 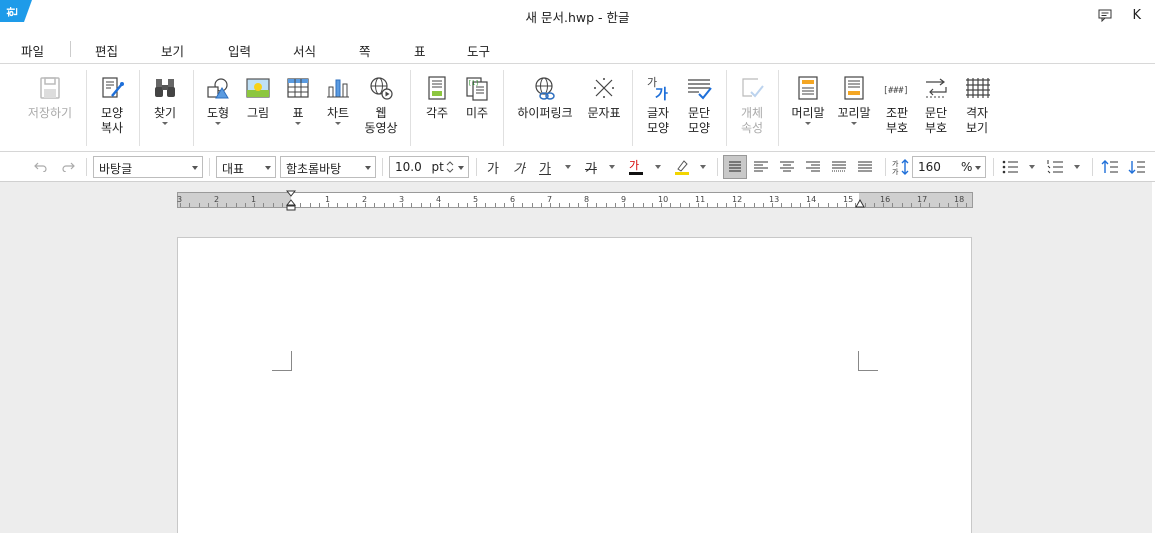 What do you see at coordinates (298, 123) in the screenshot?
I see `table-dropdown-caret` at bounding box center [298, 123].